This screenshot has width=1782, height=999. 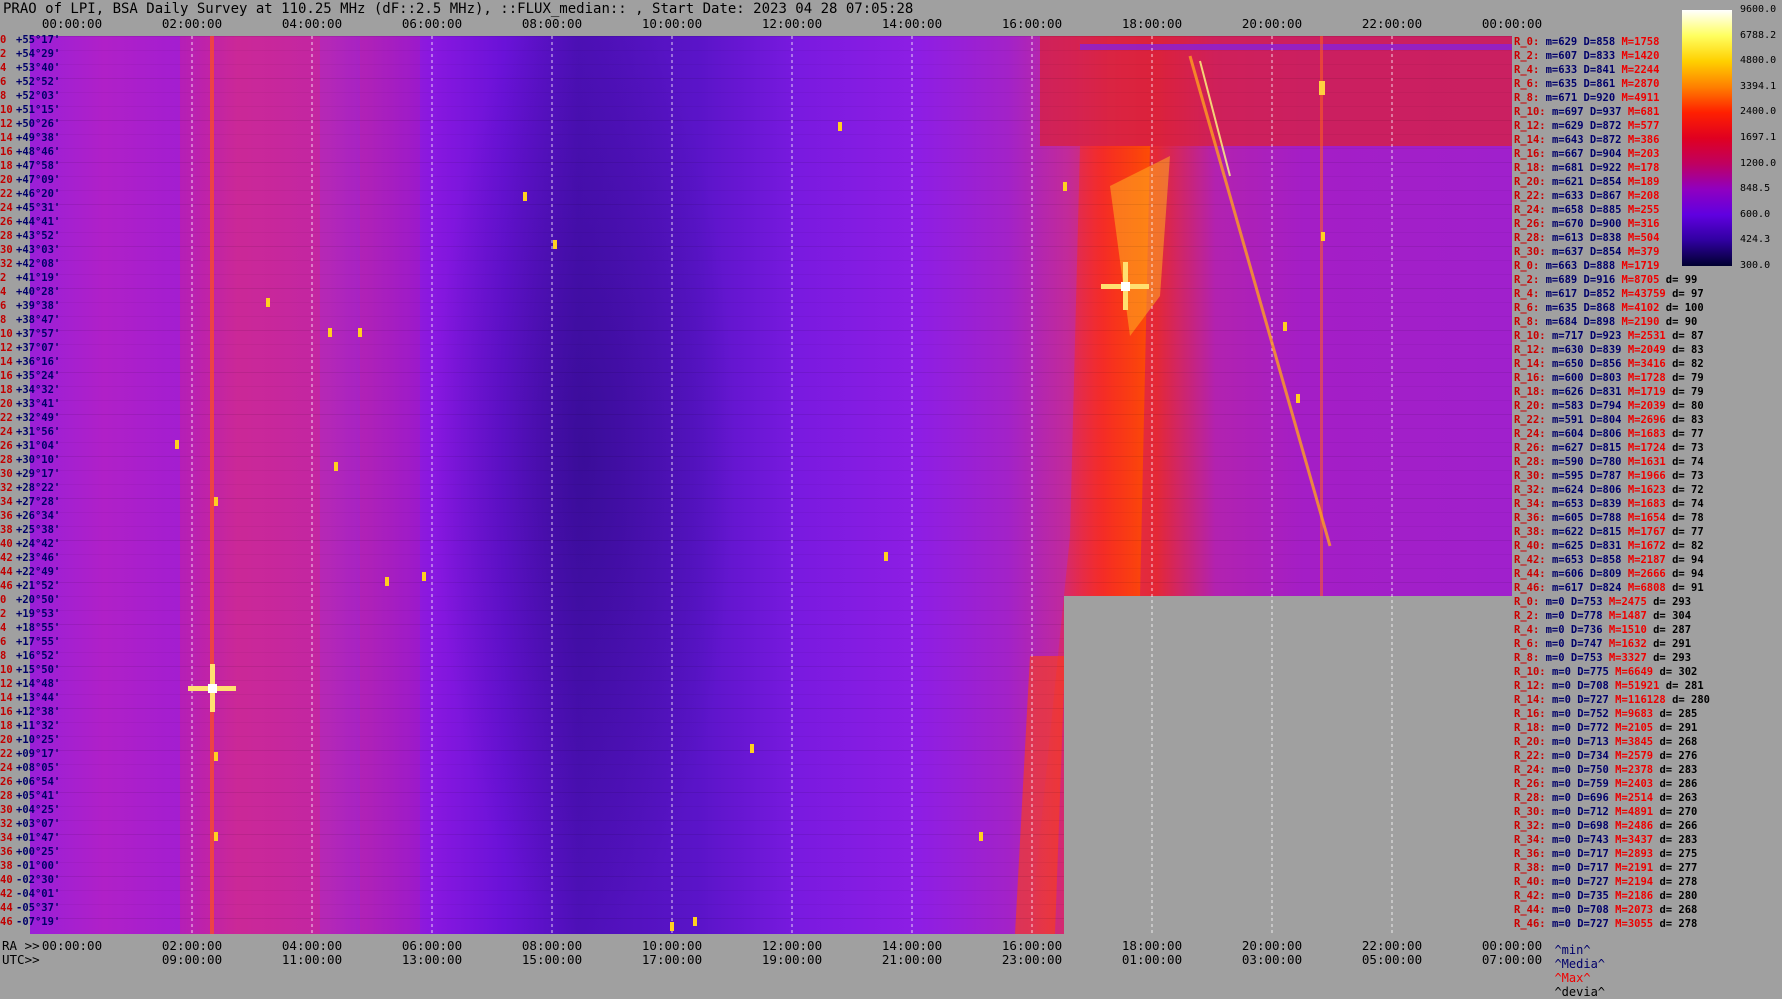 I want to click on dec-value: +37°07', so click(x=38, y=348).